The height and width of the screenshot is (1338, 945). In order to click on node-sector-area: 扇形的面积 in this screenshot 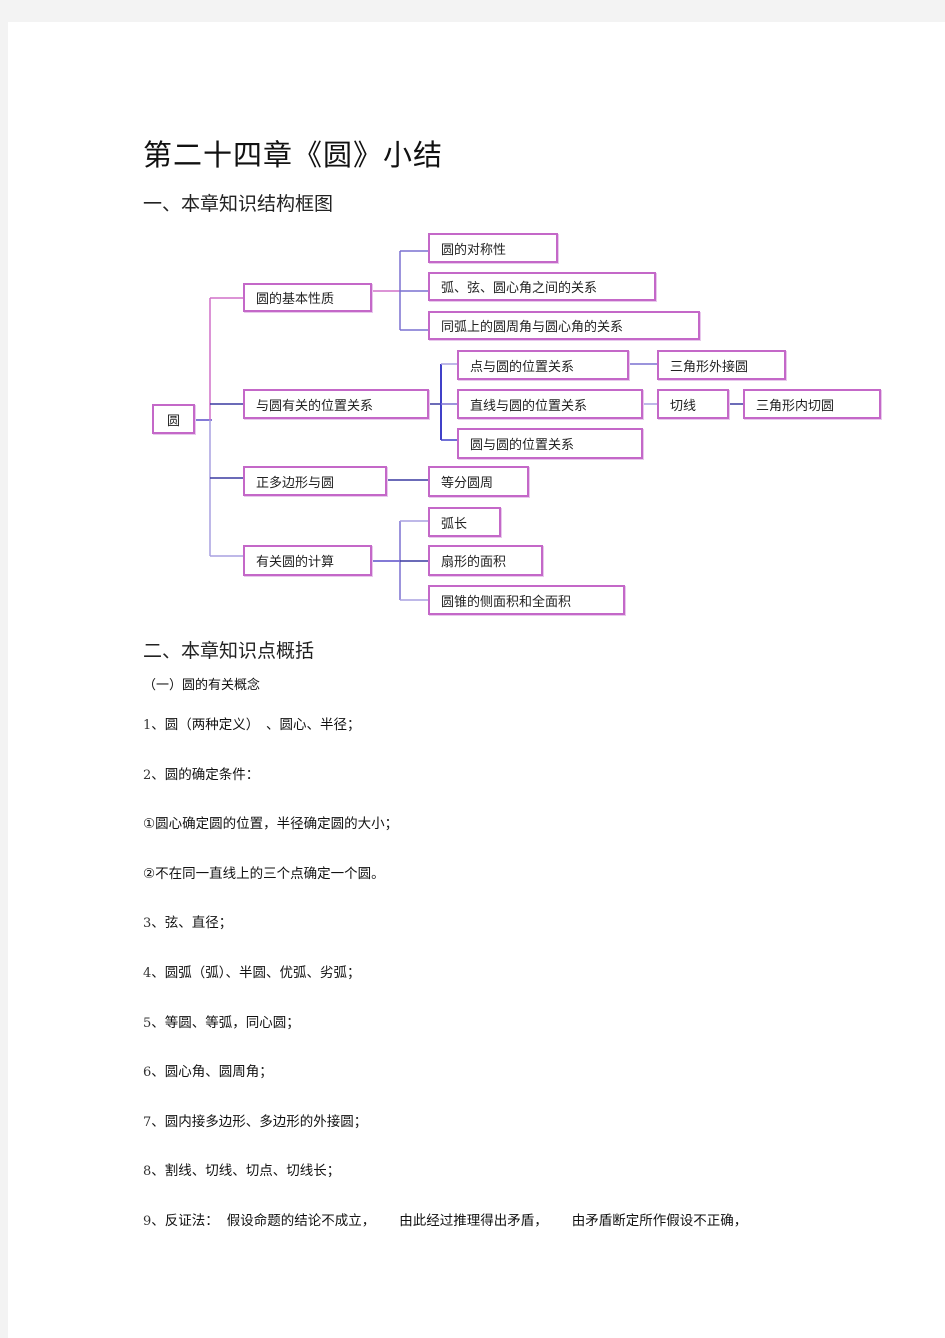, I will do `click(485, 560)`.